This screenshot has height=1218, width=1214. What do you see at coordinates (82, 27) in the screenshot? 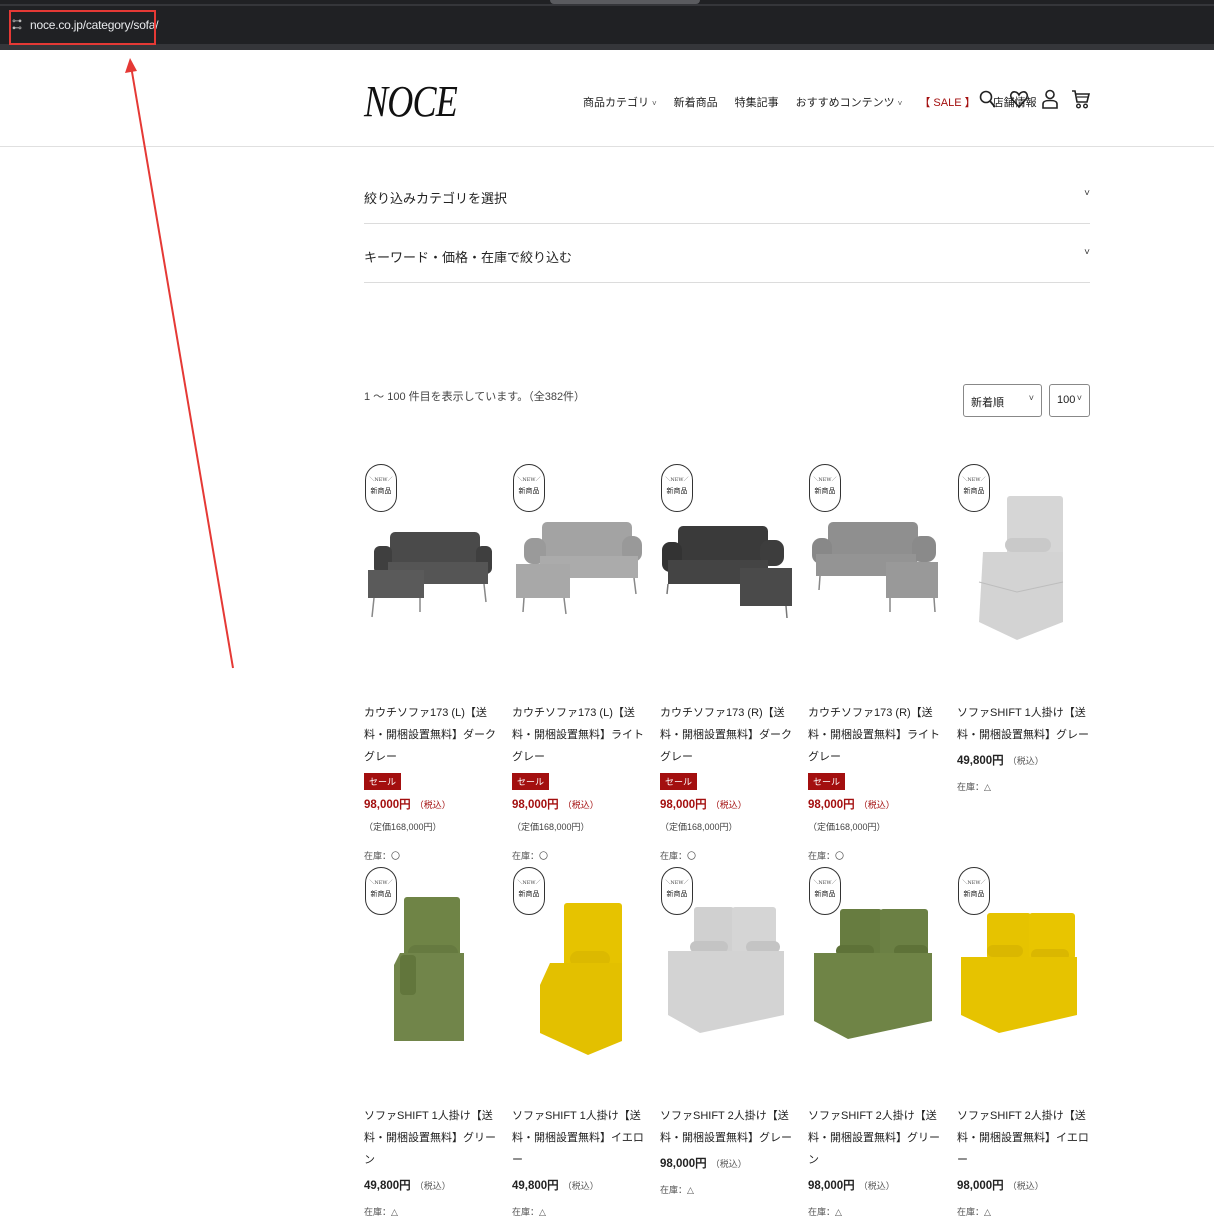
I see `url-highlight-box` at bounding box center [82, 27].